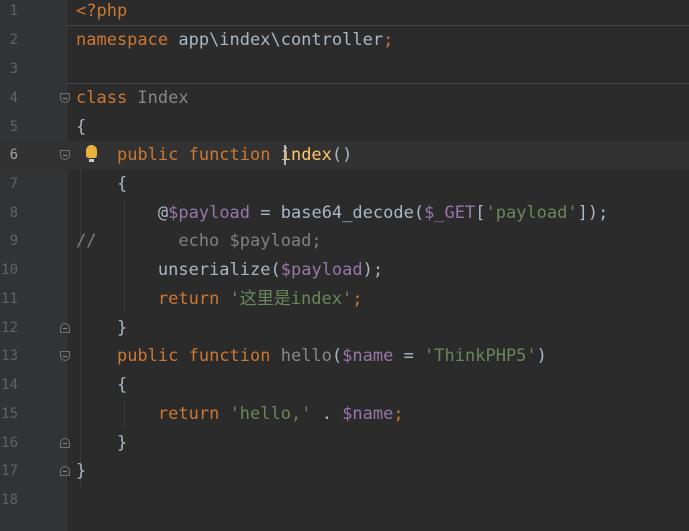  I want to click on code-line: 14 {, so click(344, 385).